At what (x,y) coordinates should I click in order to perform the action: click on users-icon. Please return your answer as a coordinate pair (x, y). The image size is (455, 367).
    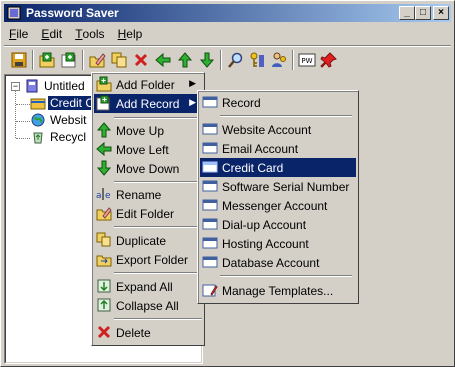
    Looking at the image, I should click on (279, 60).